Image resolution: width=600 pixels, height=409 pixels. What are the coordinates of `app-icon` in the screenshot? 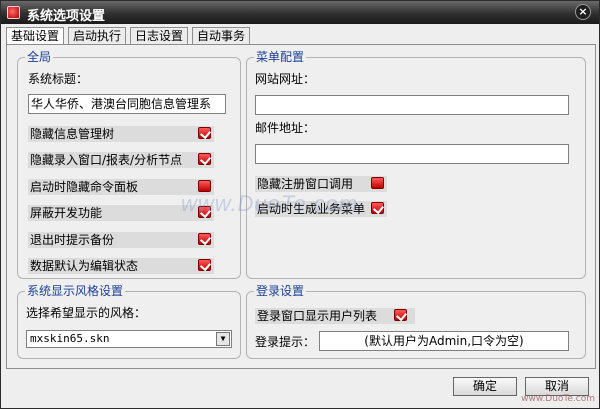 It's located at (13, 12).